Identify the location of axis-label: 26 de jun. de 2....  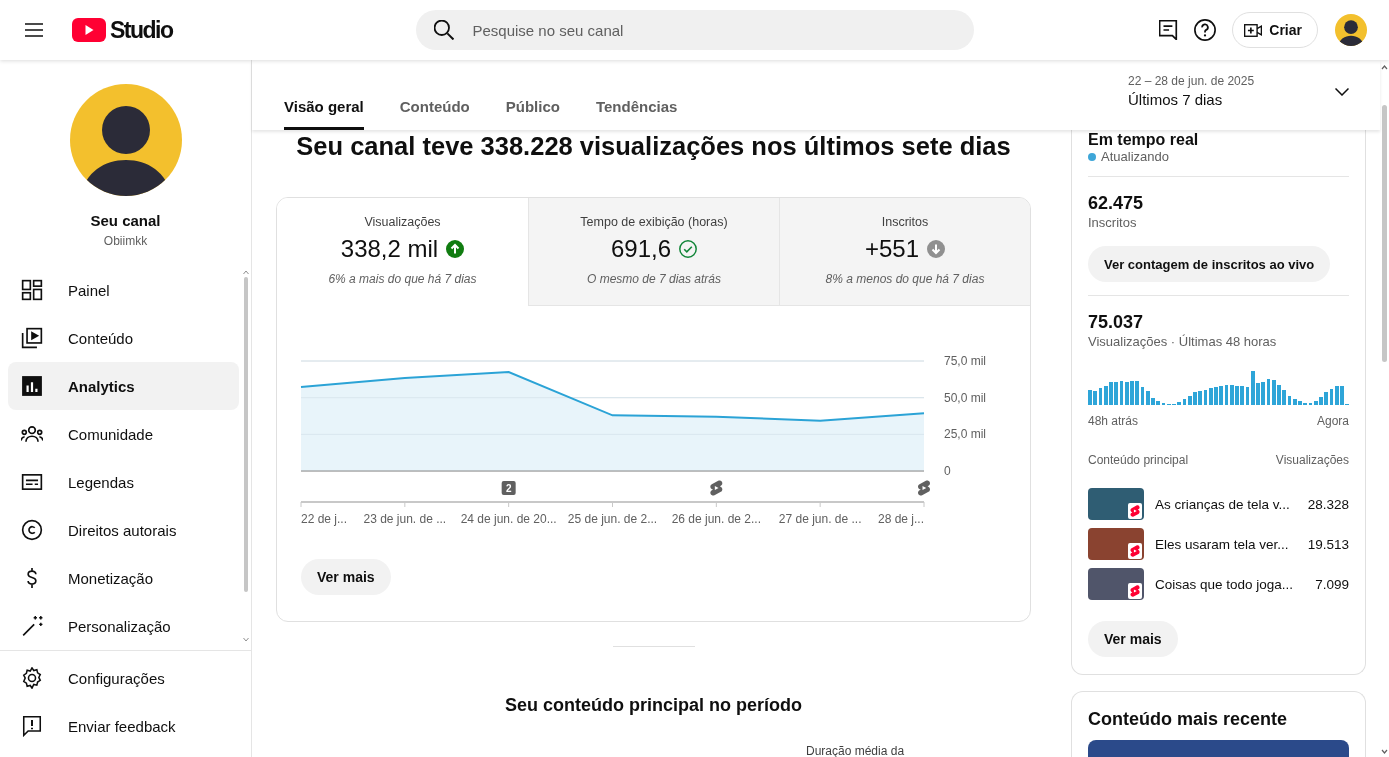
(716, 519).